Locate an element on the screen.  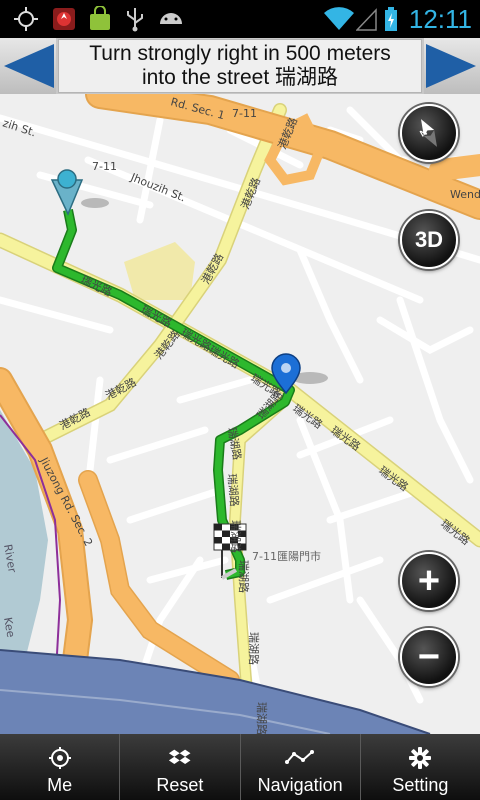
plus-icon: + is located at coordinates (429, 580).